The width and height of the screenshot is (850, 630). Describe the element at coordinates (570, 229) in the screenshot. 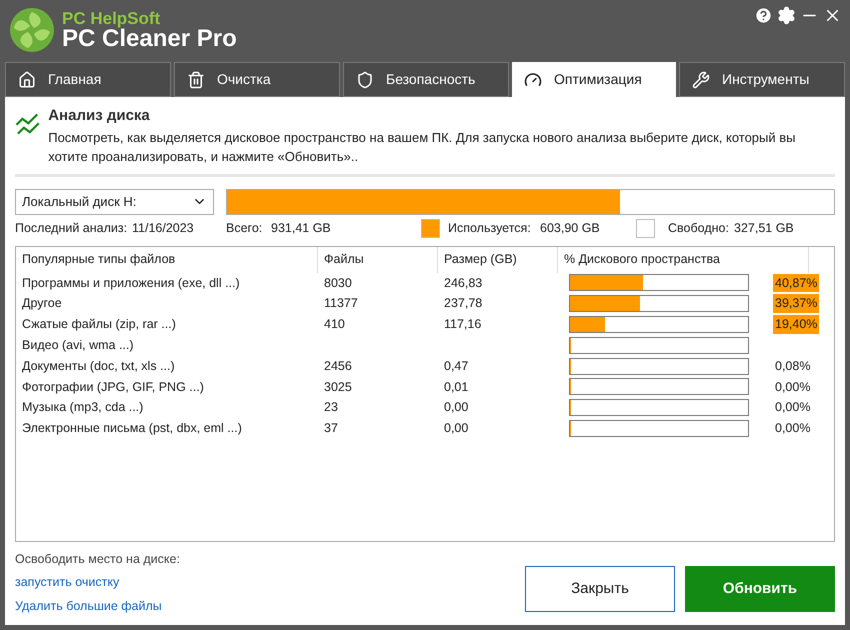

I see `used-value: 603,90 GB` at that location.